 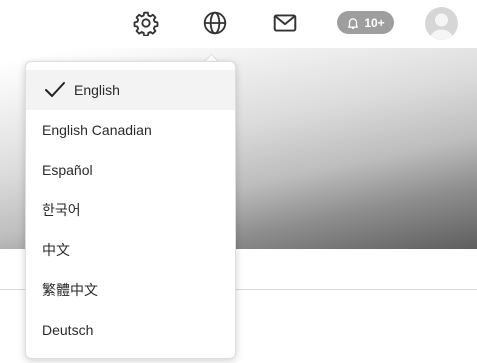 I want to click on language-button, so click(x=215, y=23).